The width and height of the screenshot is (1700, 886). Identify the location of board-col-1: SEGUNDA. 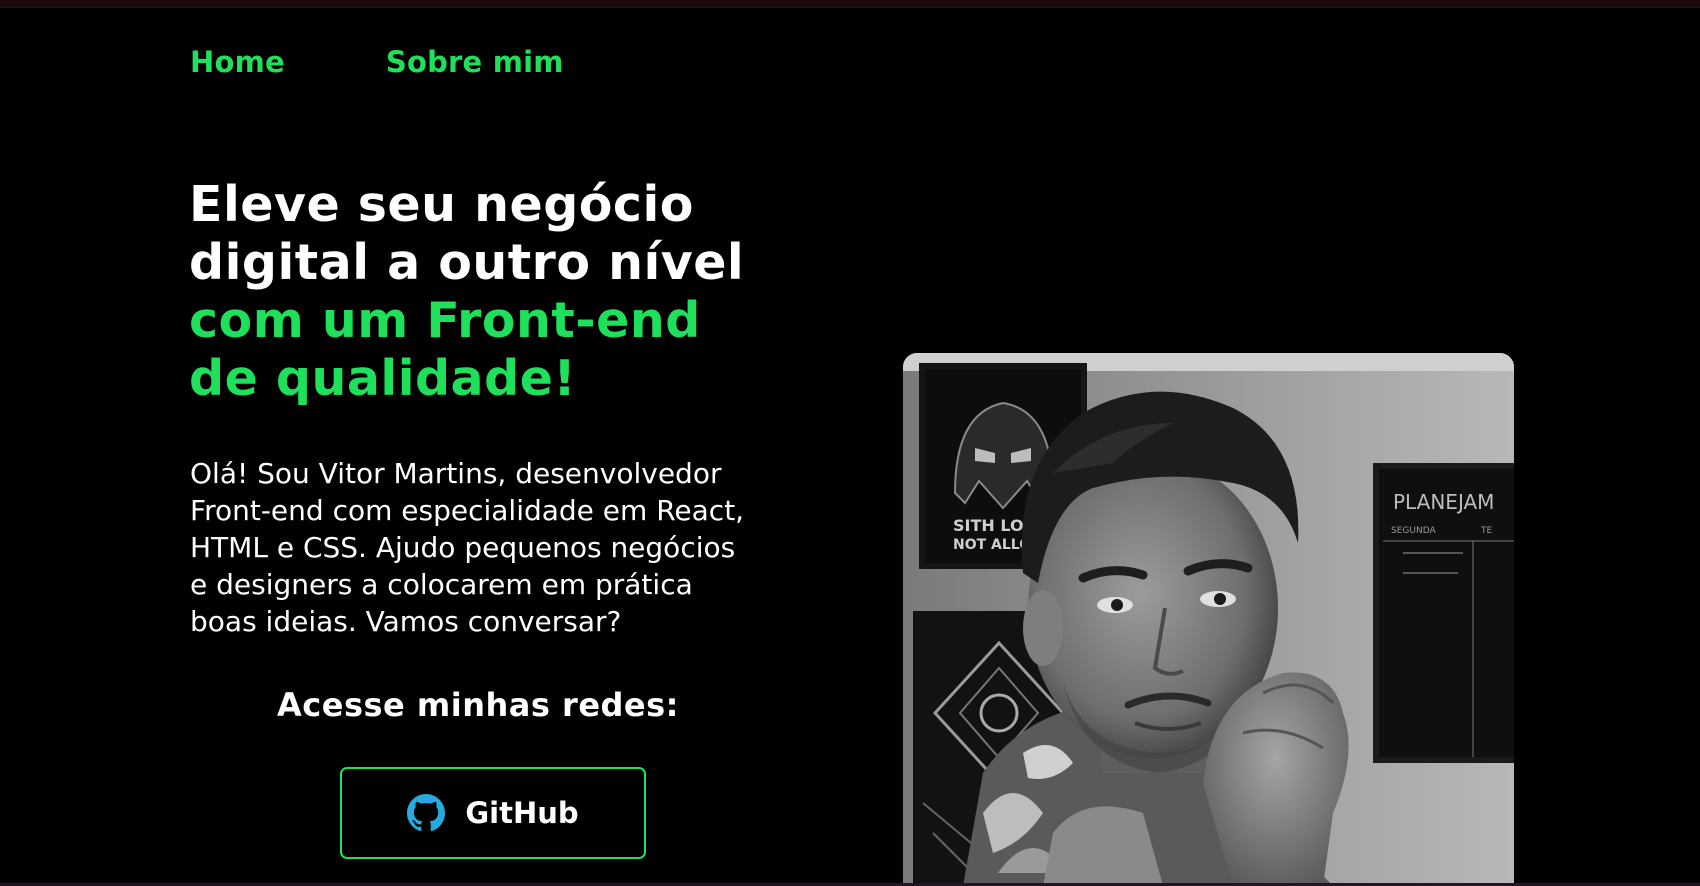
(1413, 531).